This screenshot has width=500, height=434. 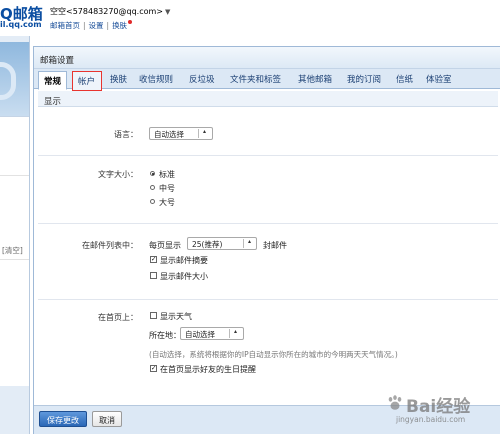 What do you see at coordinates (207, 244) in the screenshot?
I see `per-page-select-value: 25(推荐)` at bounding box center [207, 244].